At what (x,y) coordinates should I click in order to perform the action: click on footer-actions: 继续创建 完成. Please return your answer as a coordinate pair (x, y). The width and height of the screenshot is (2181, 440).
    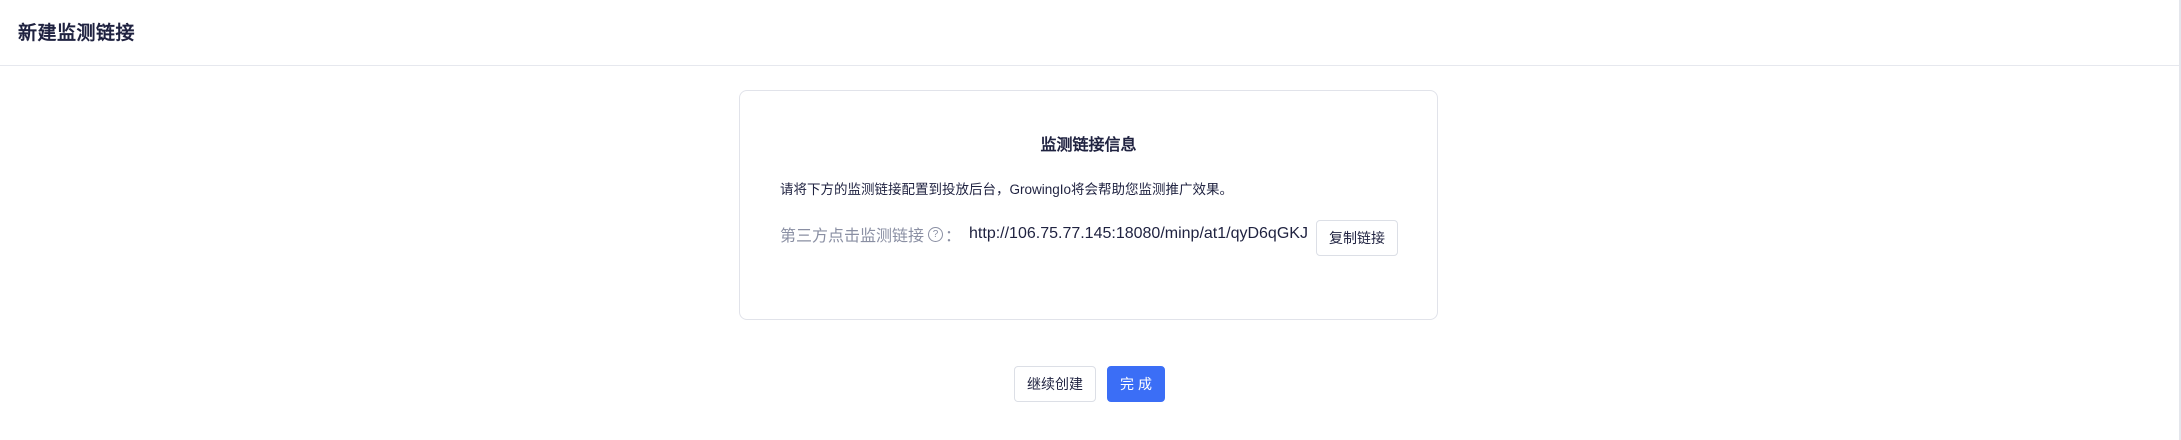
    Looking at the image, I should click on (1089, 384).